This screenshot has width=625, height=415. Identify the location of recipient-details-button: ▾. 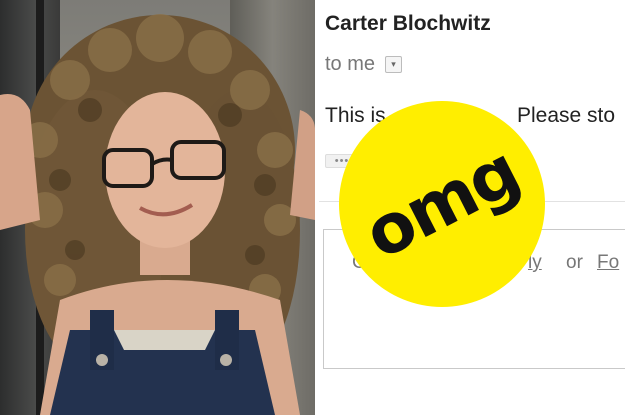
(394, 64).